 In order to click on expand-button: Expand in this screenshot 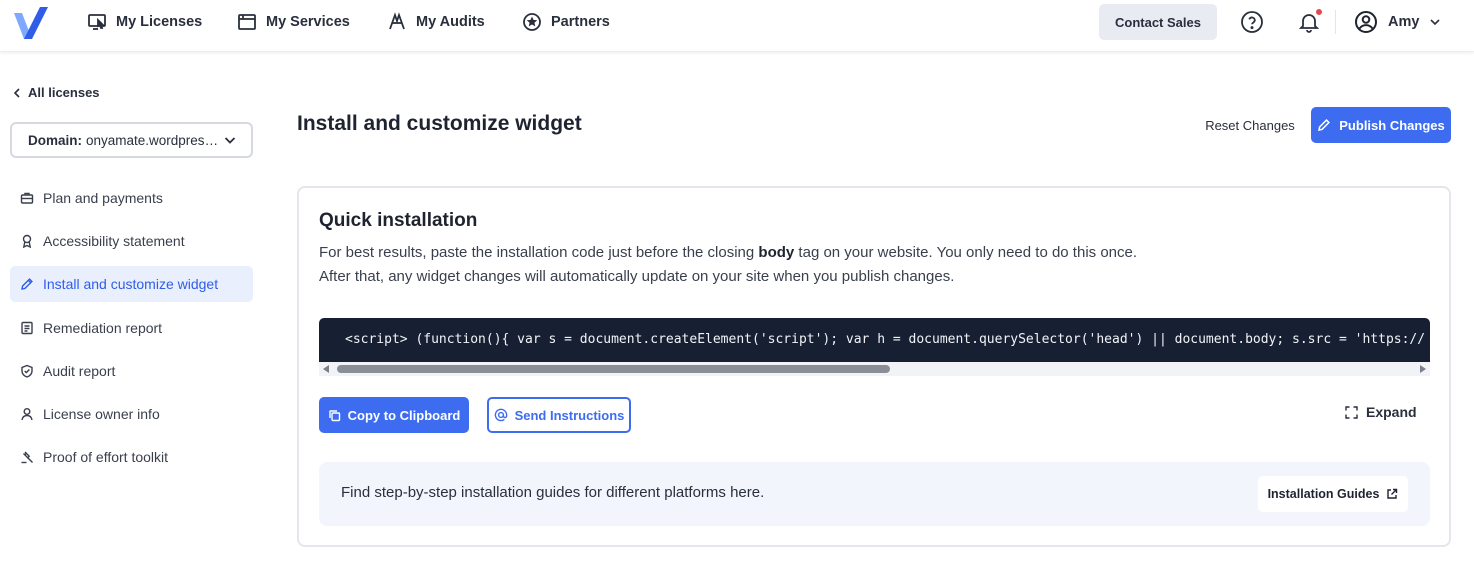, I will do `click(1381, 412)`.